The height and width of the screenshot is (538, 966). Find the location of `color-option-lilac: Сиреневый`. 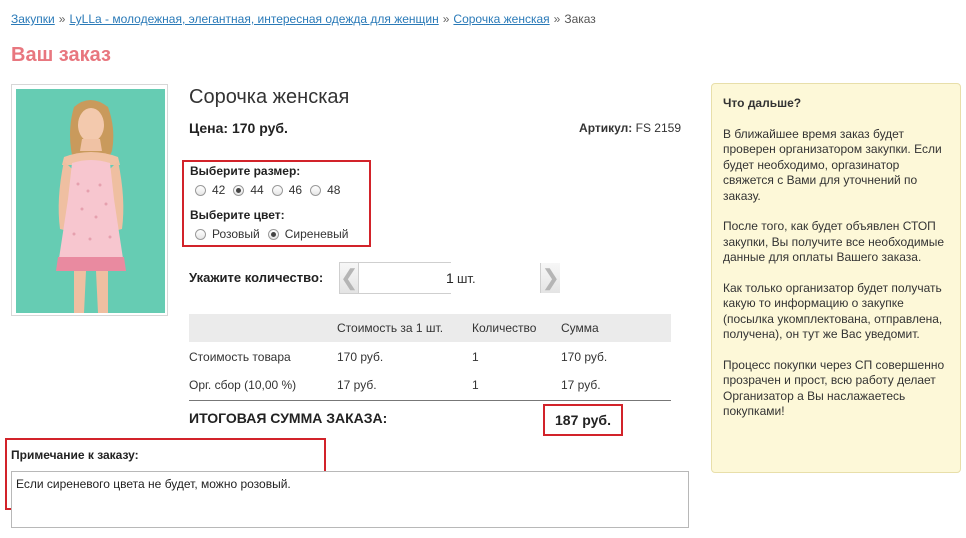

color-option-lilac: Сиреневый is located at coordinates (308, 234).